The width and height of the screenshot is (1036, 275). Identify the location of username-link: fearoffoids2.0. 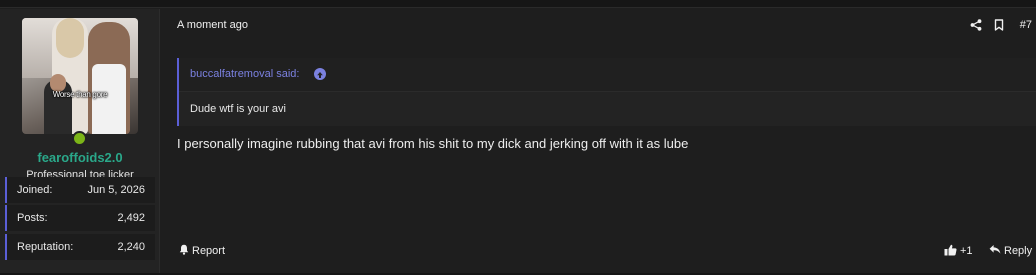
(80, 157).